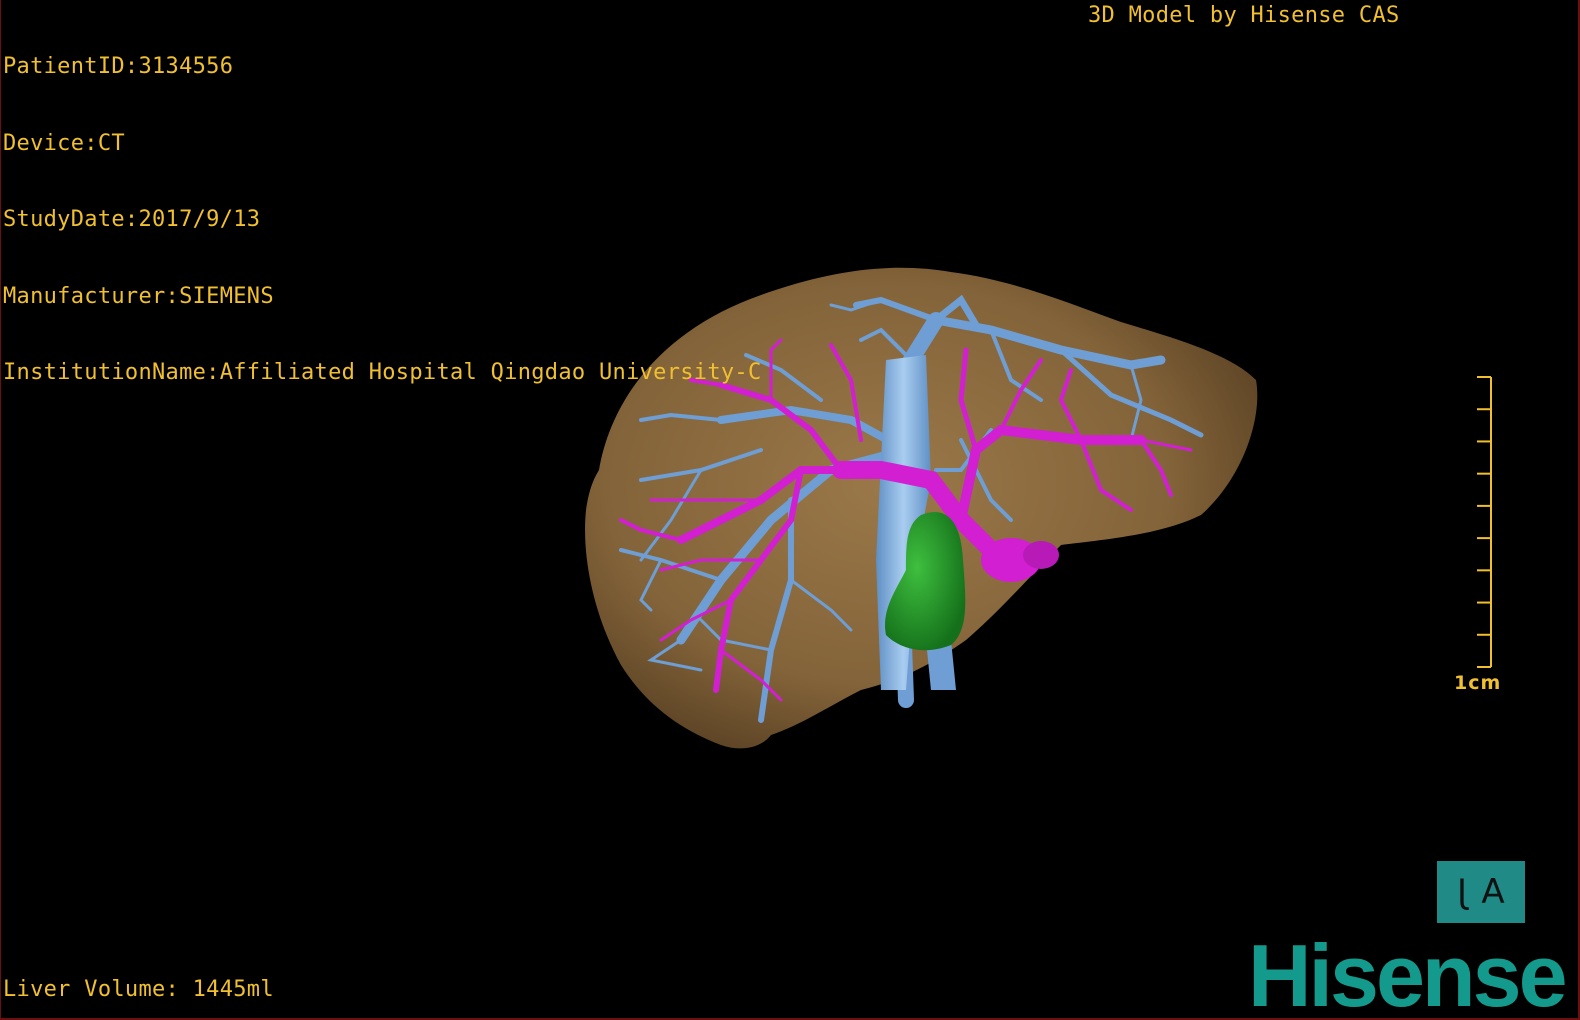 The height and width of the screenshot is (1020, 1580). I want to click on model-credit-text: 3D Model by Hisense CAS, so click(1244, 15).